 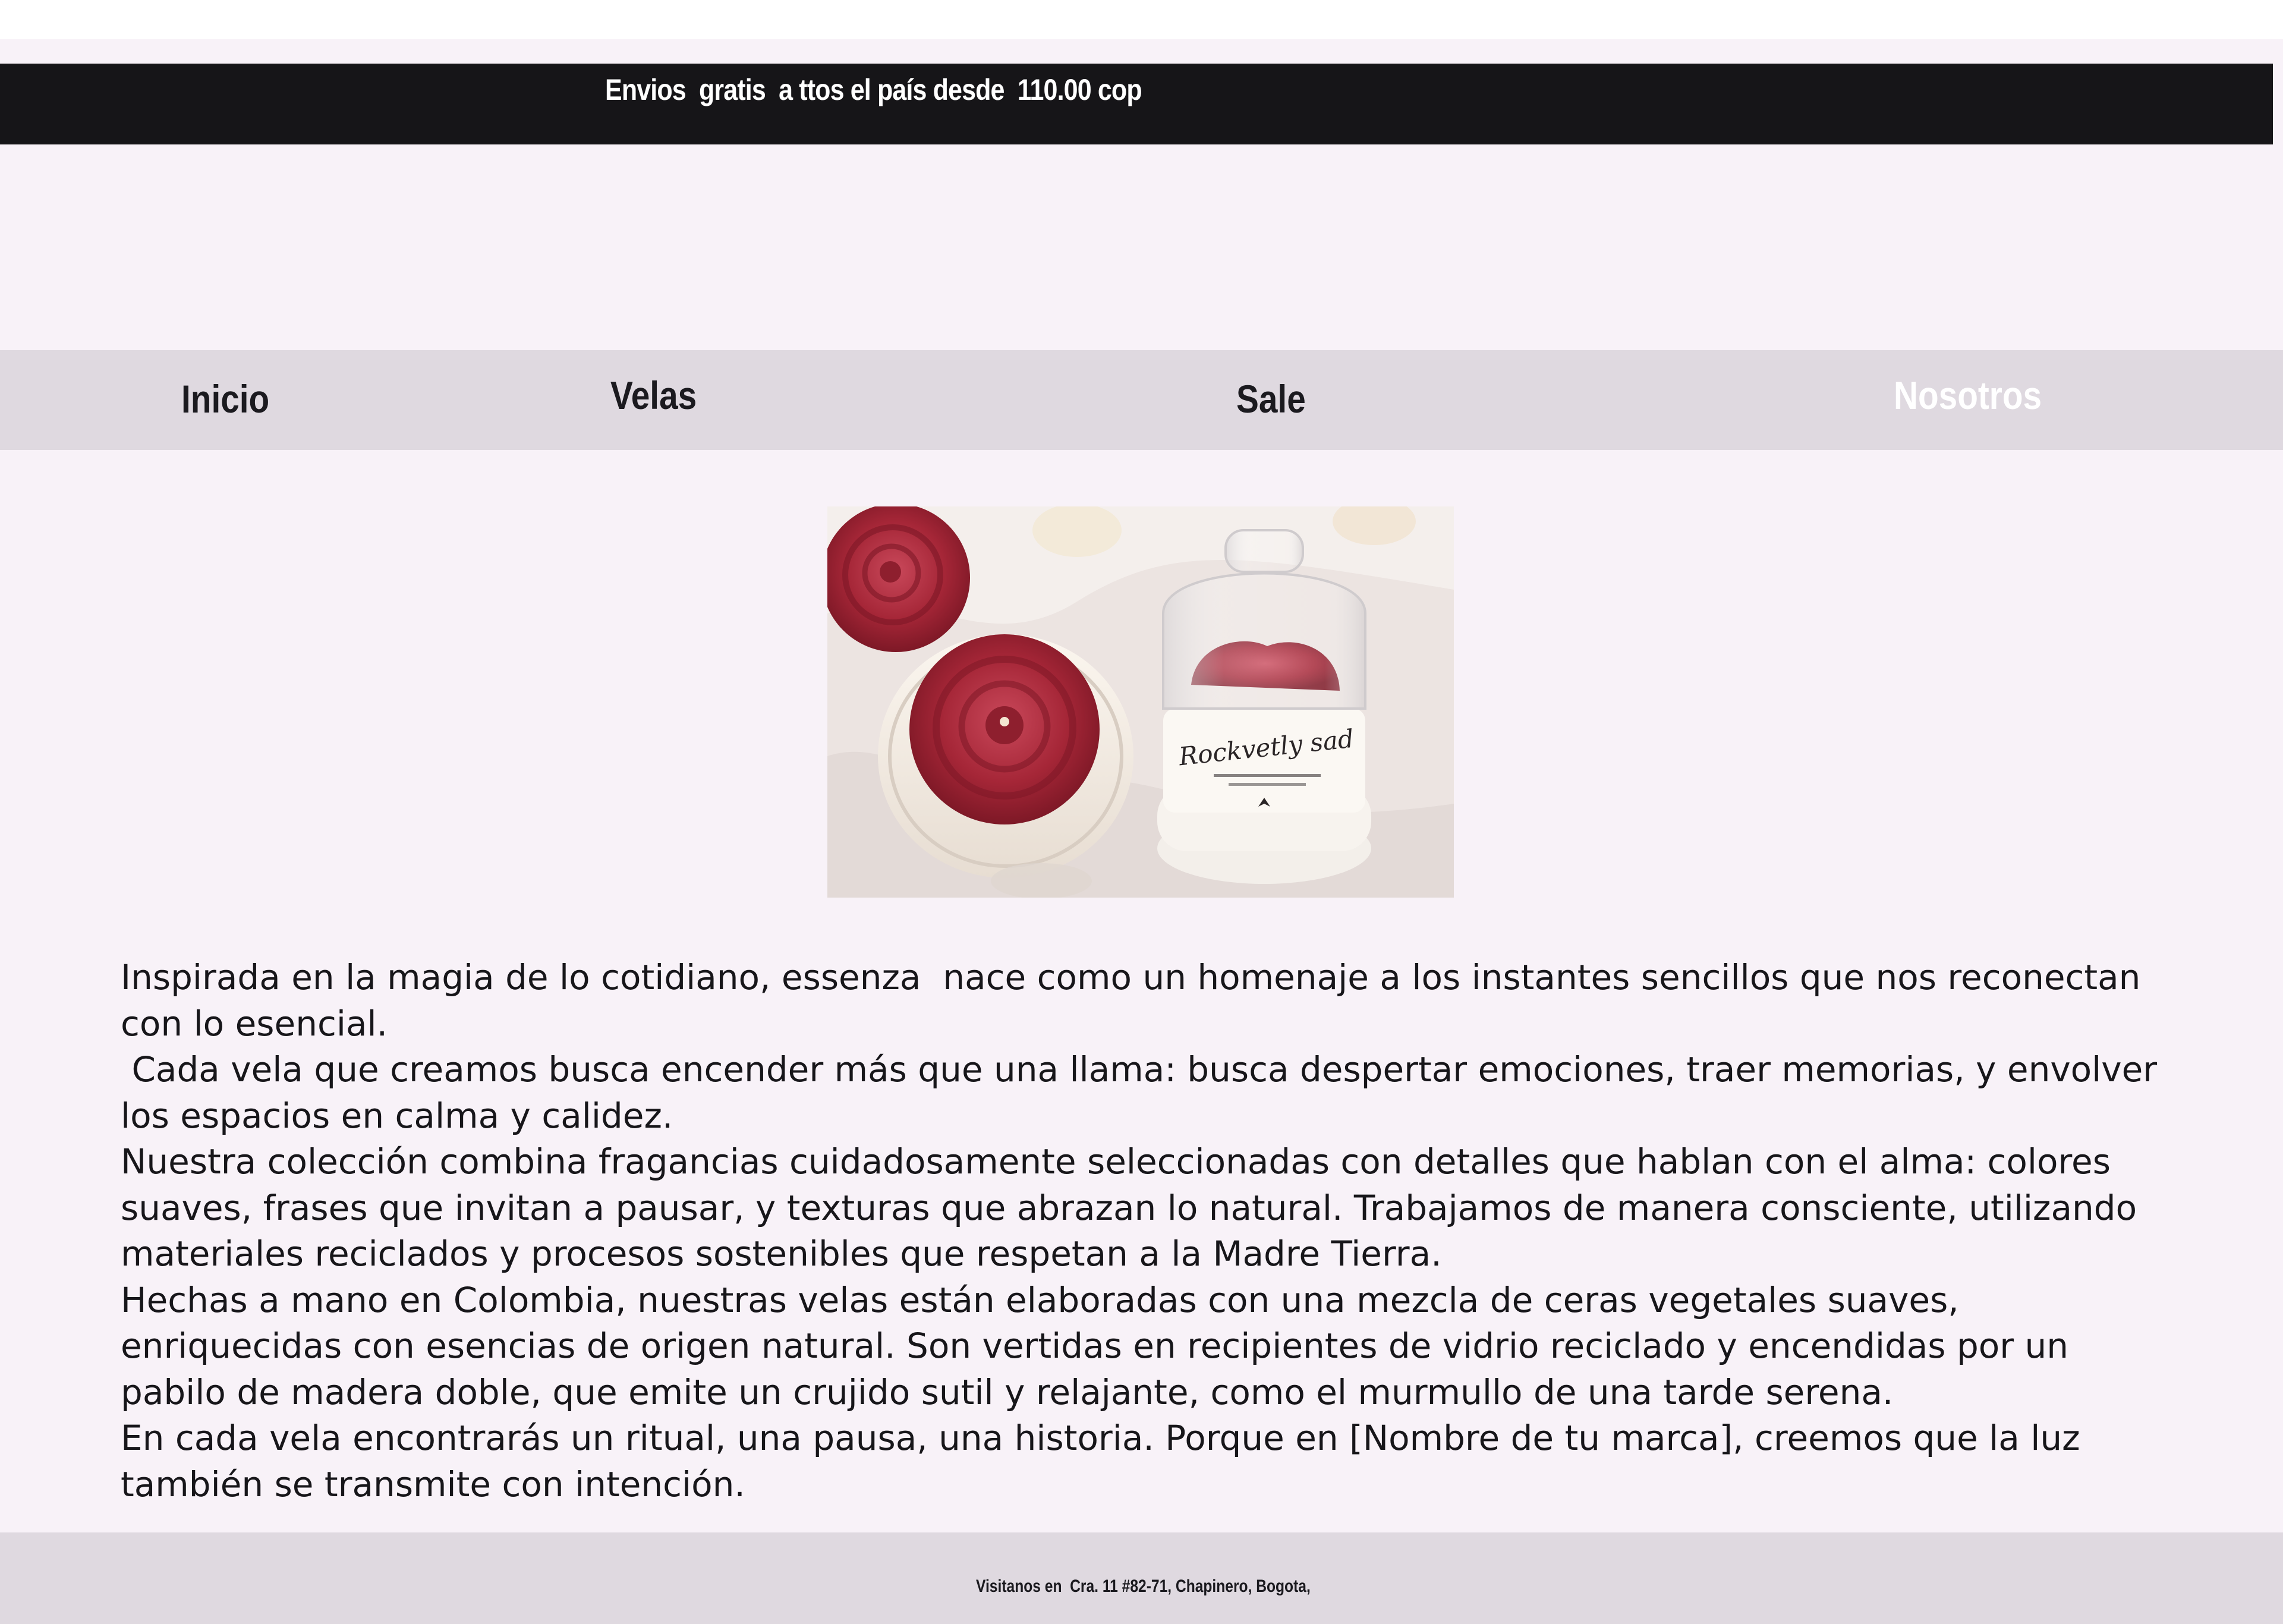 I want to click on nav-item-velas: Velas, so click(x=653, y=395).